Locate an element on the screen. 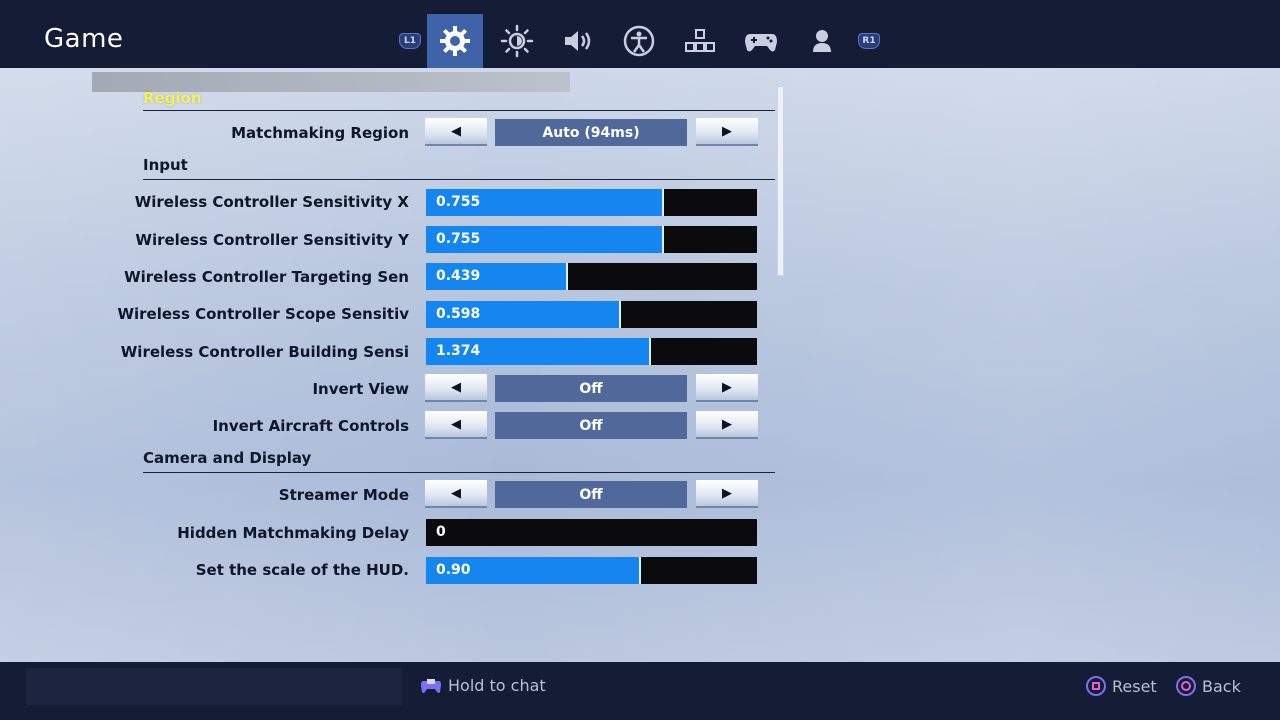 This screenshot has height=720, width=1280. touchpad-icon is located at coordinates (431, 685).